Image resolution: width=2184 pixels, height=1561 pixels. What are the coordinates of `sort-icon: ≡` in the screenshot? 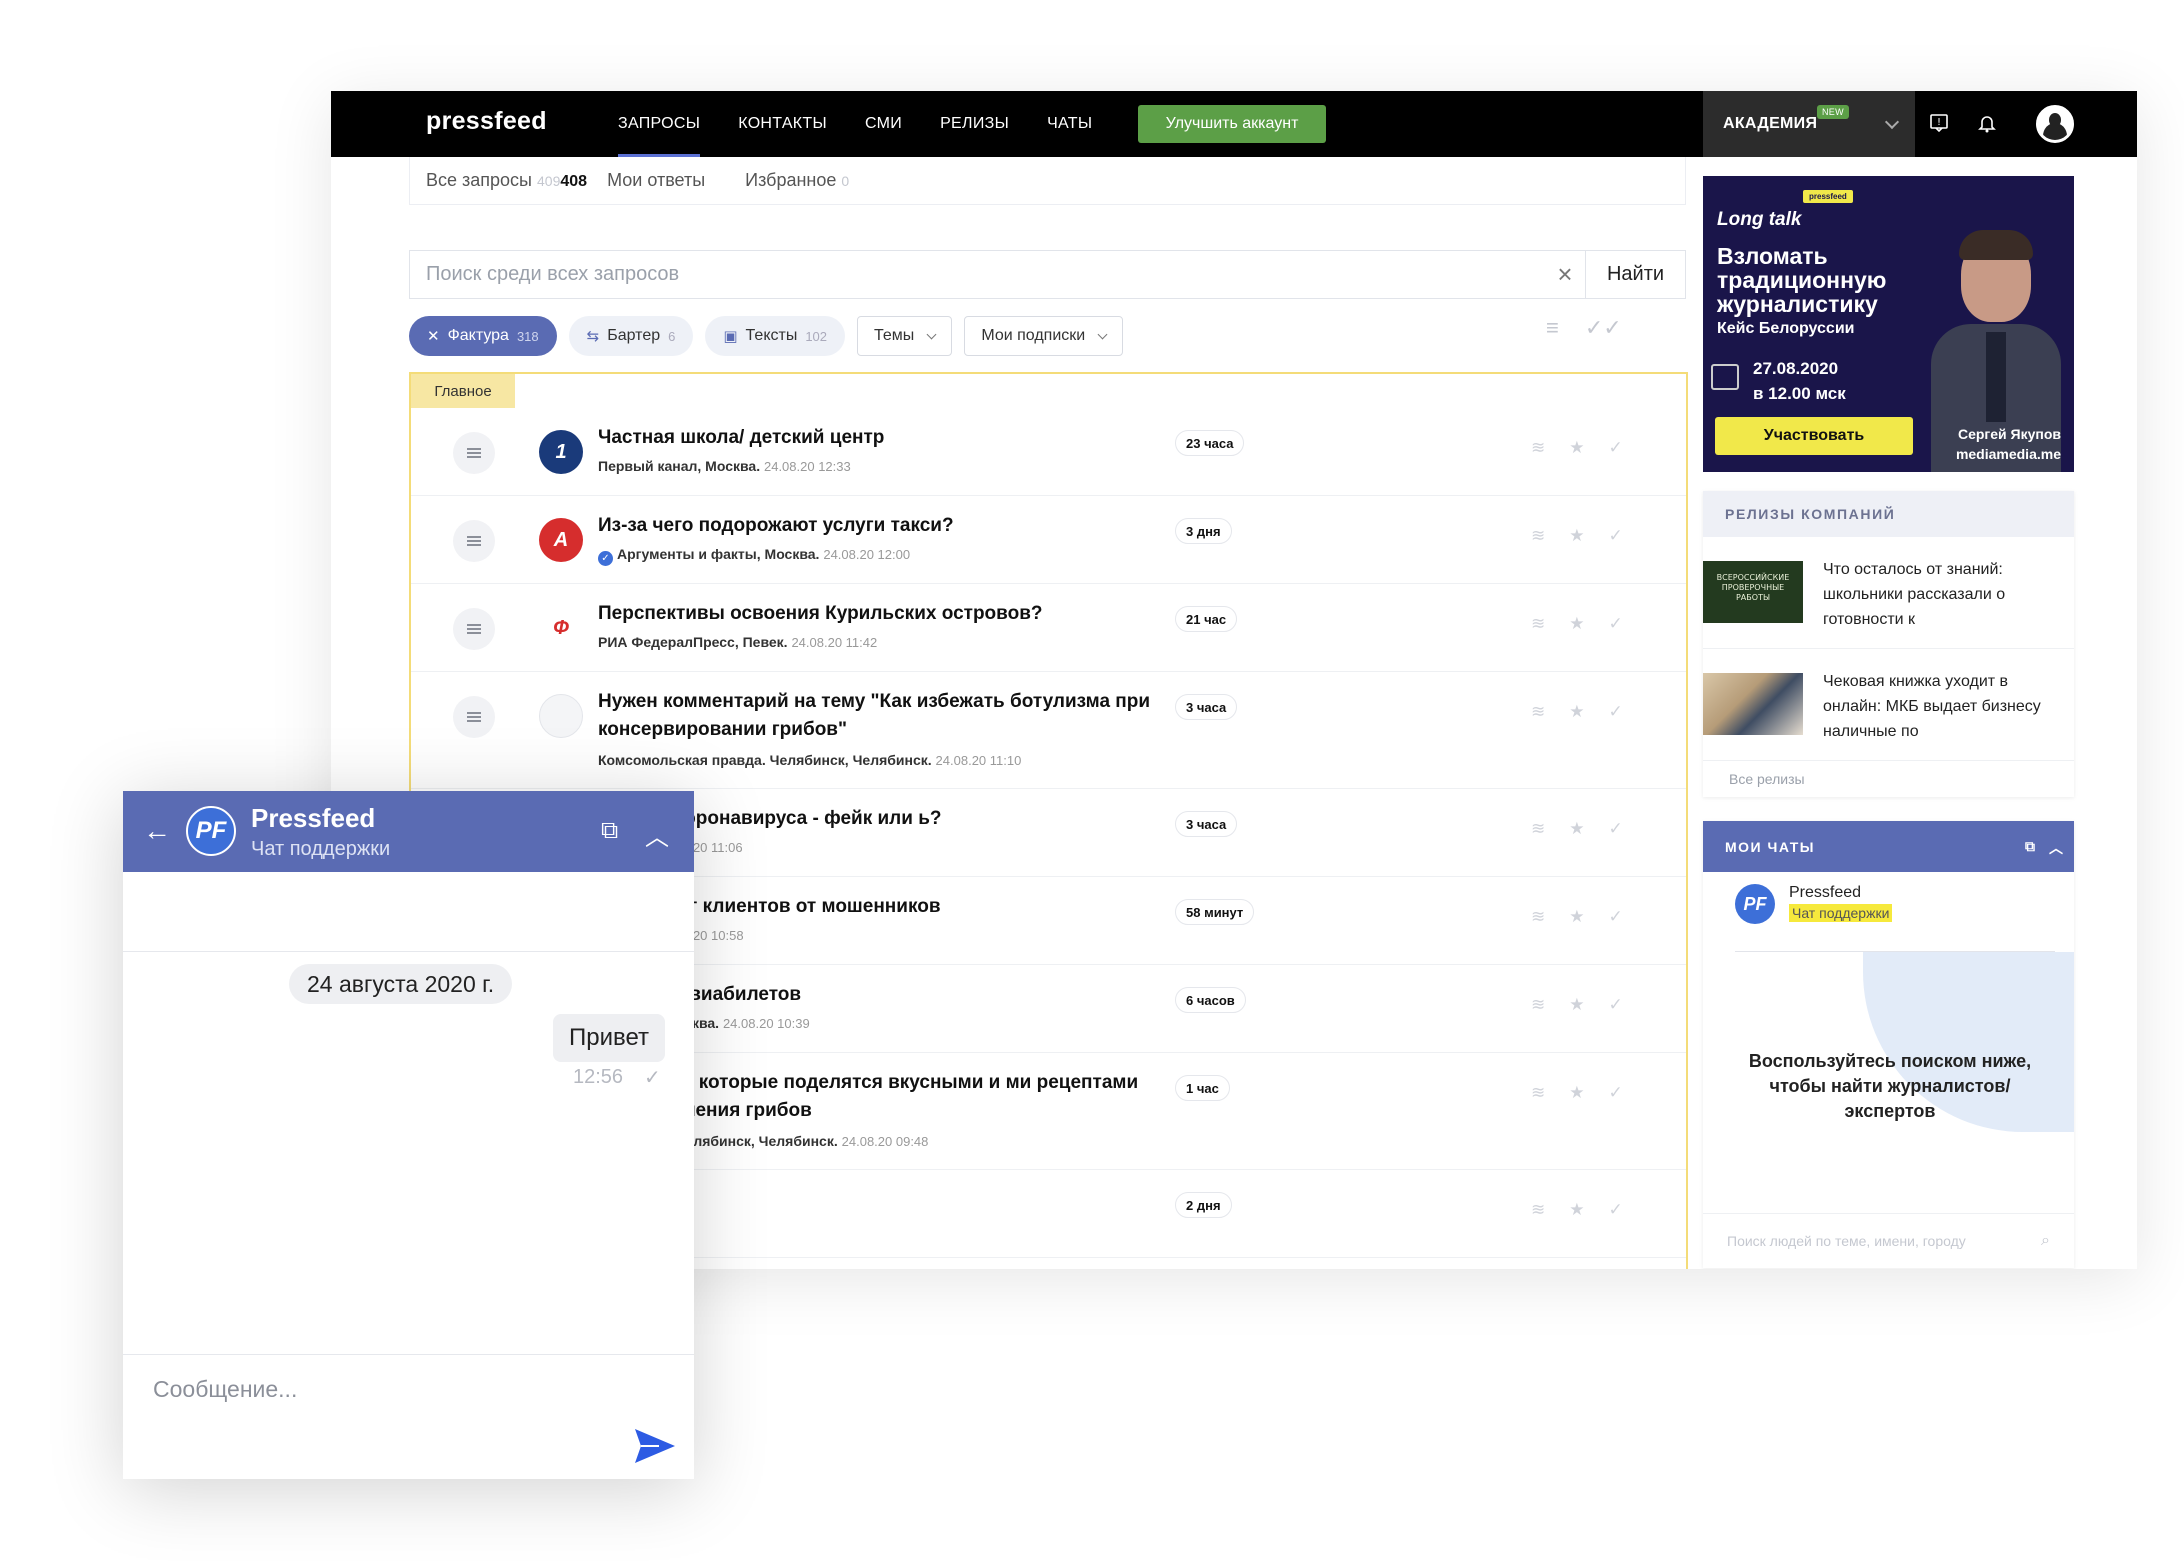 It's located at (1552, 328).